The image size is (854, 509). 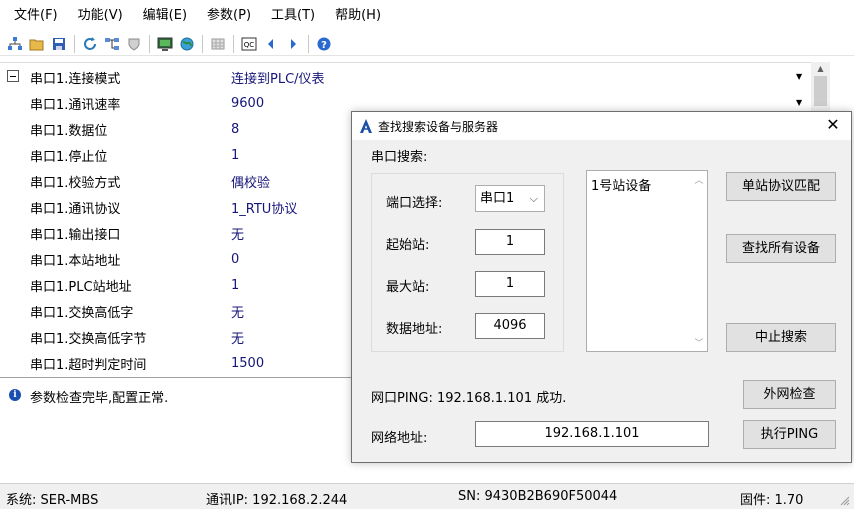 I want to click on property-value: 1500, so click(x=247, y=363).